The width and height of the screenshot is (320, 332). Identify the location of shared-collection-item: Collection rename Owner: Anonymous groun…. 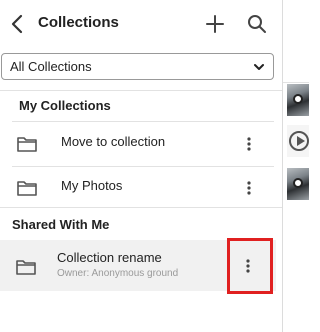
(138, 265).